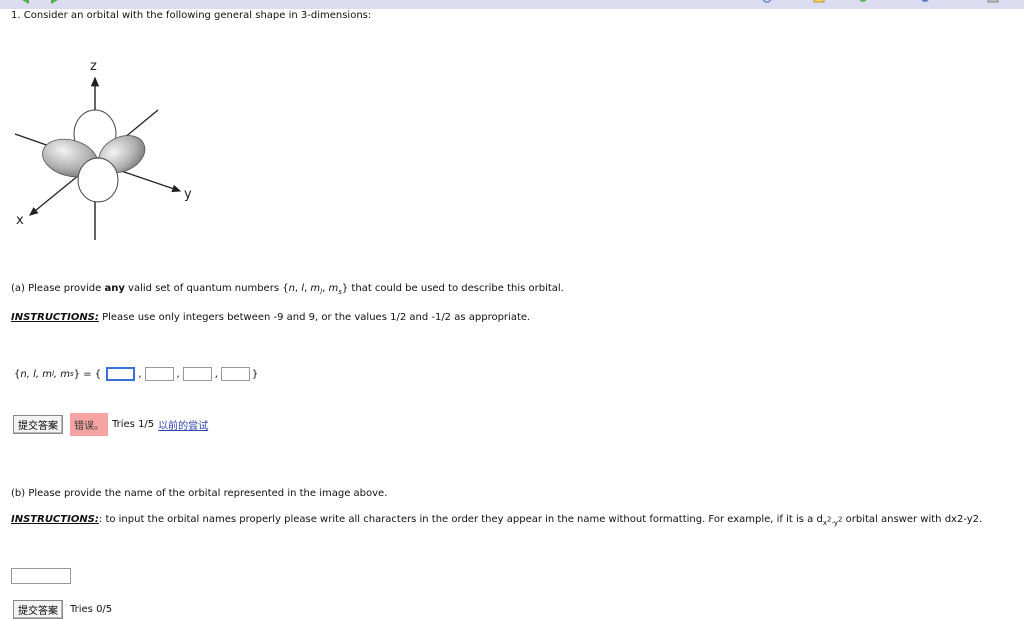  I want to click on part-a-prompt-mid: valid set of quantum numbers {, so click(206, 288).